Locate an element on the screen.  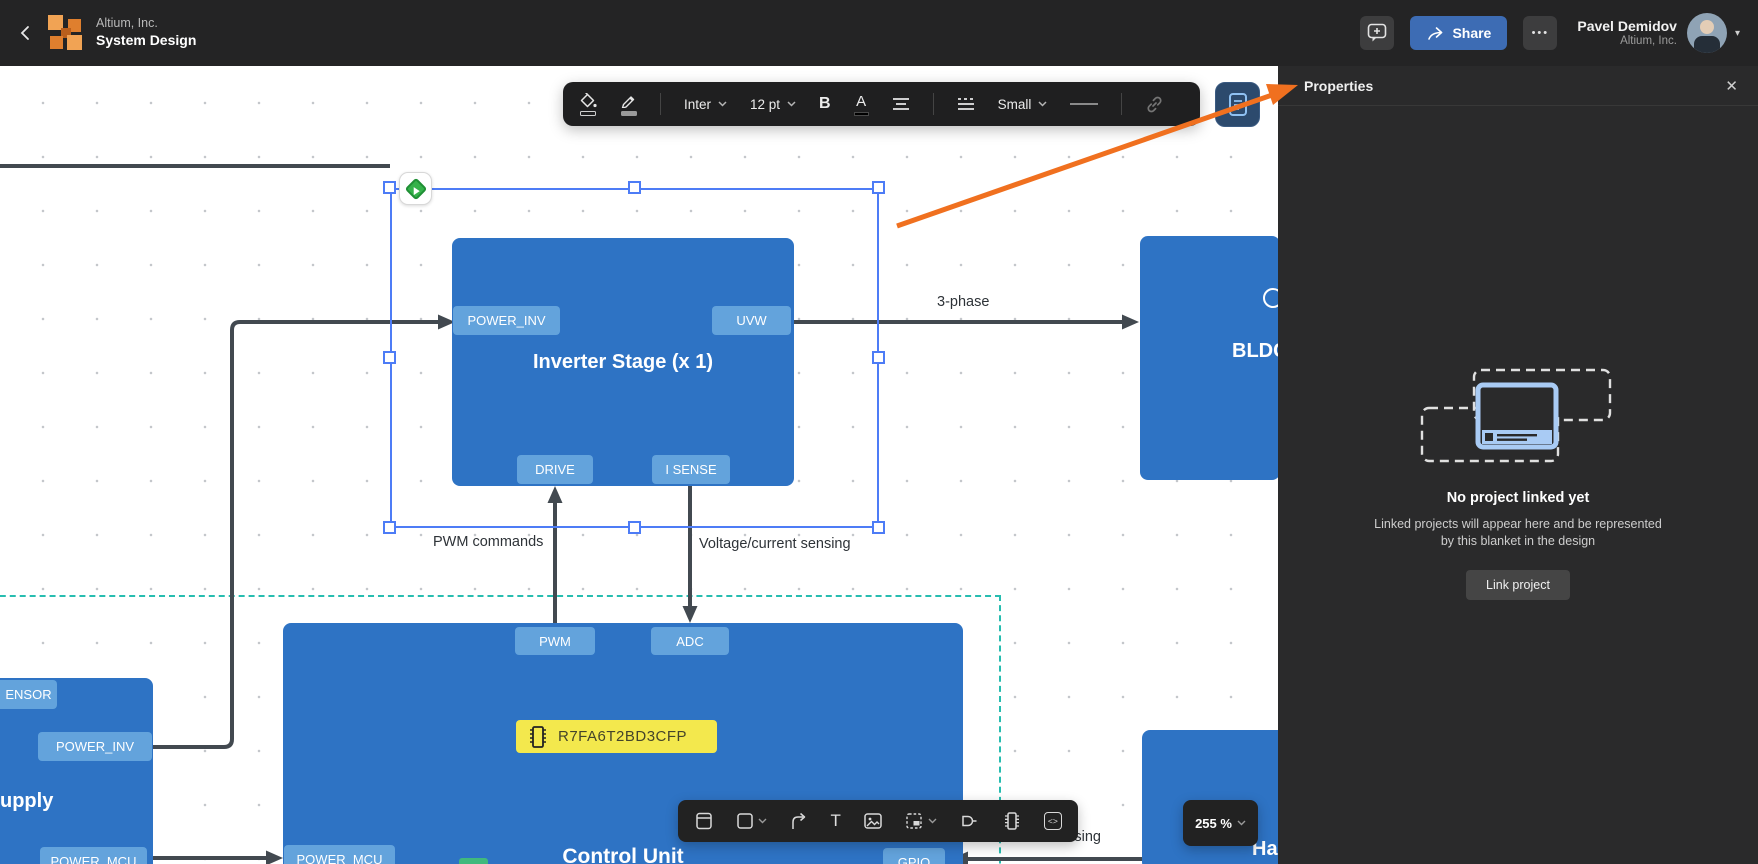
port-gpio: GPIO is located at coordinates (914, 856).